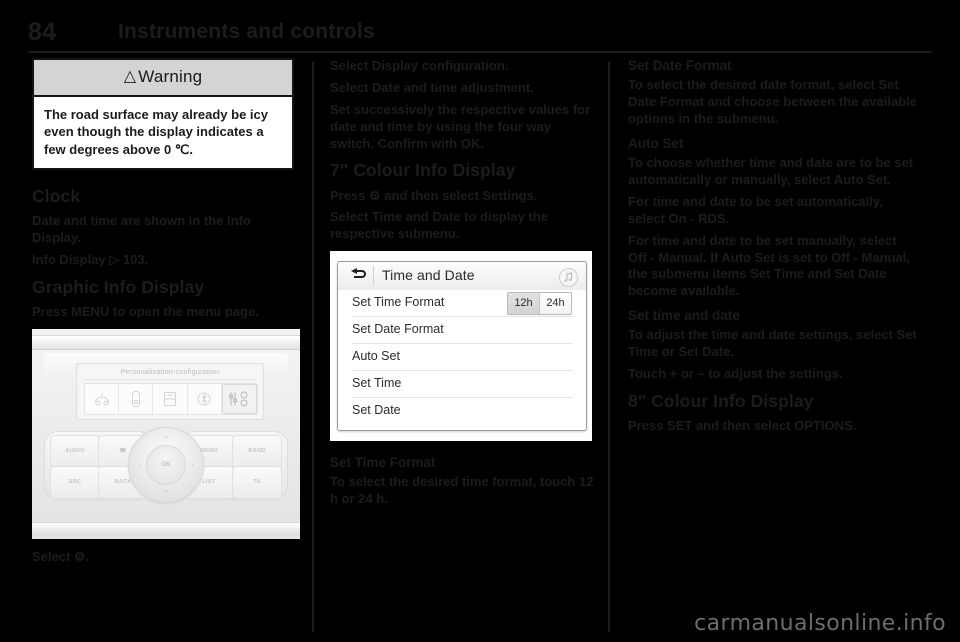 This screenshot has height=642, width=960. Describe the element at coordinates (434, 195) in the screenshot. I see `middle-para-4: Press ⚙ and then select Settings.` at that location.